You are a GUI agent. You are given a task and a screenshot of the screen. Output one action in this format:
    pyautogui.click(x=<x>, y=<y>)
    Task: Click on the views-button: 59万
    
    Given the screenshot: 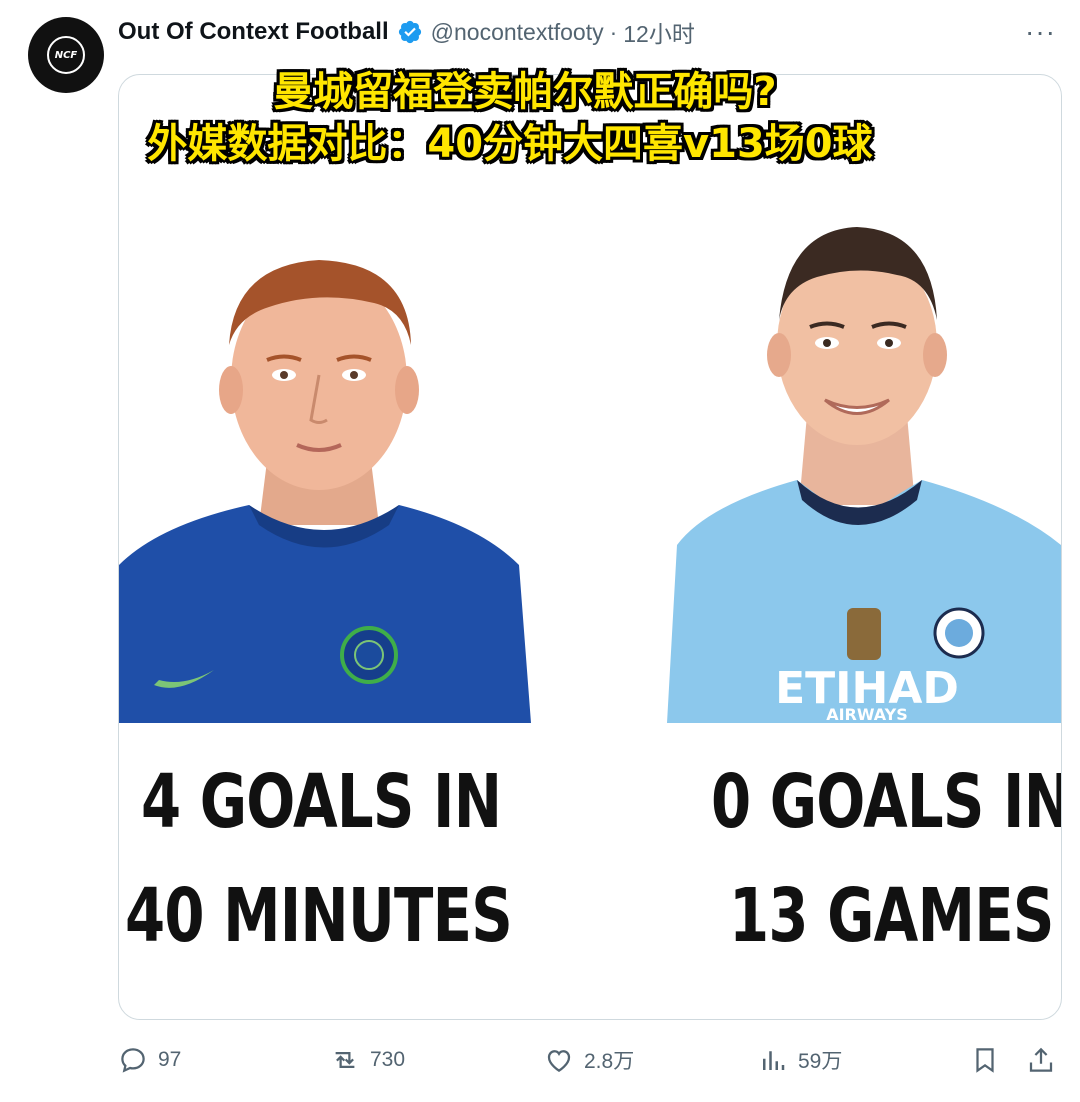 What is the action you would take?
    pyautogui.click(x=800, y=1060)
    